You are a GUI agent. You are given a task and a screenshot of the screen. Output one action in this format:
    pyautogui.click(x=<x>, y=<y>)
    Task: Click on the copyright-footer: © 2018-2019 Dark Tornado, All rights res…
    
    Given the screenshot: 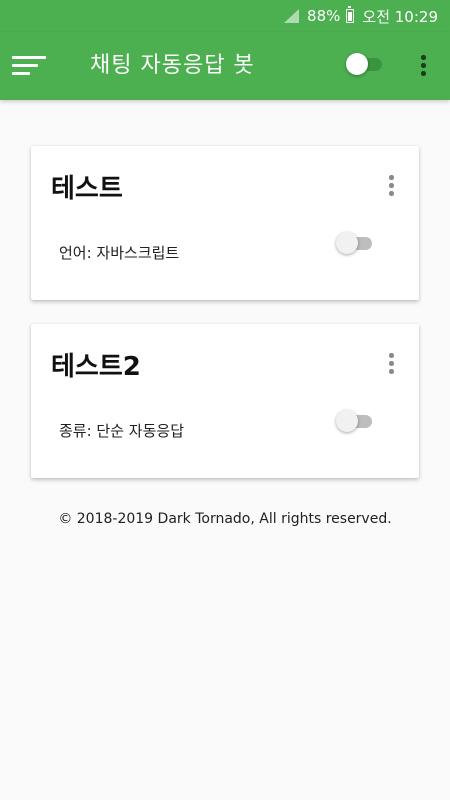 What is the action you would take?
    pyautogui.click(x=225, y=519)
    